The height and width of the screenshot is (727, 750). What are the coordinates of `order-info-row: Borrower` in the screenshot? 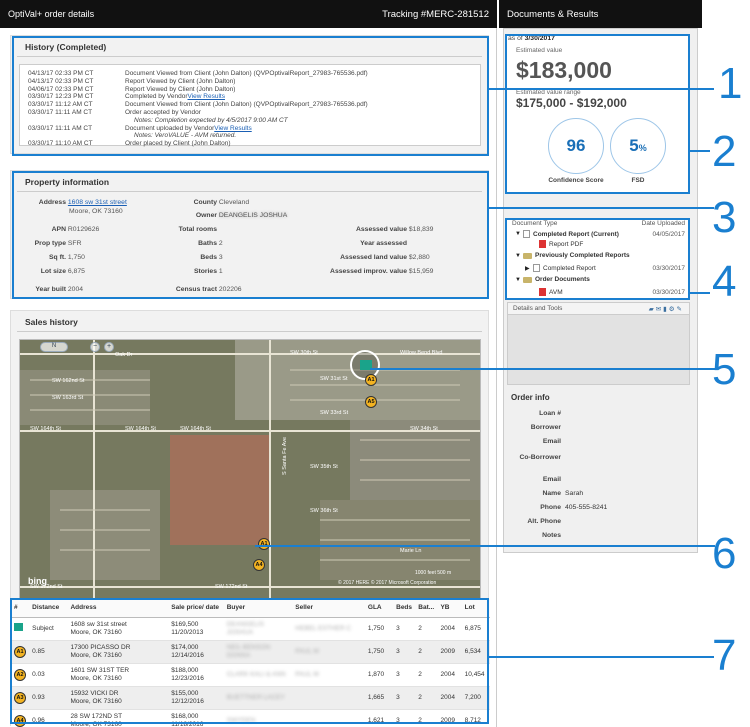 It's located at (545, 427).